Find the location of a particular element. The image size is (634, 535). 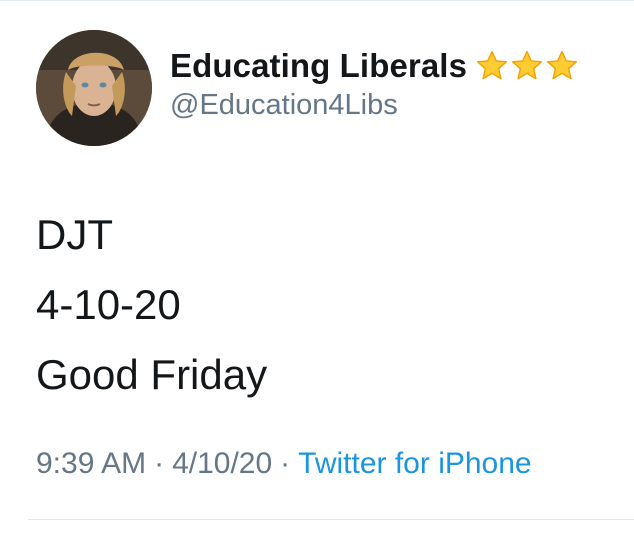

avatar is located at coordinates (94, 88).